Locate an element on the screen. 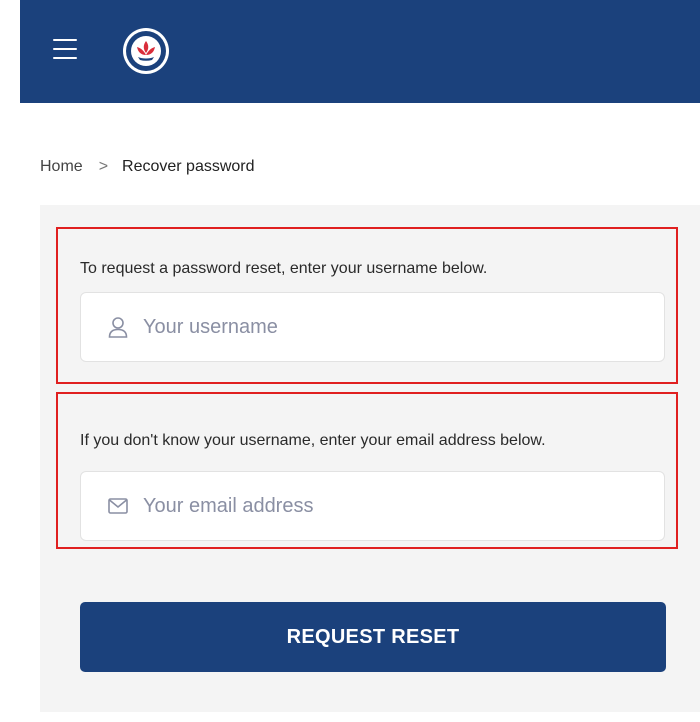 The image size is (700, 722). user-icon is located at coordinates (118, 327).